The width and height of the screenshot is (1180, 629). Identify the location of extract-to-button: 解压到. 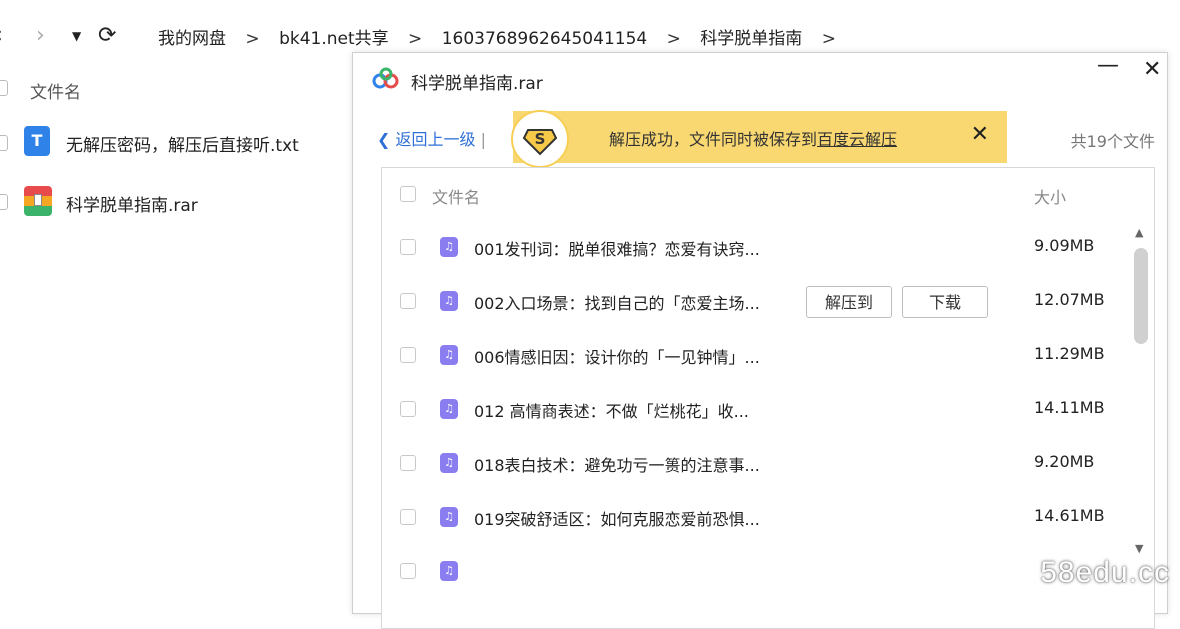
(849, 302).